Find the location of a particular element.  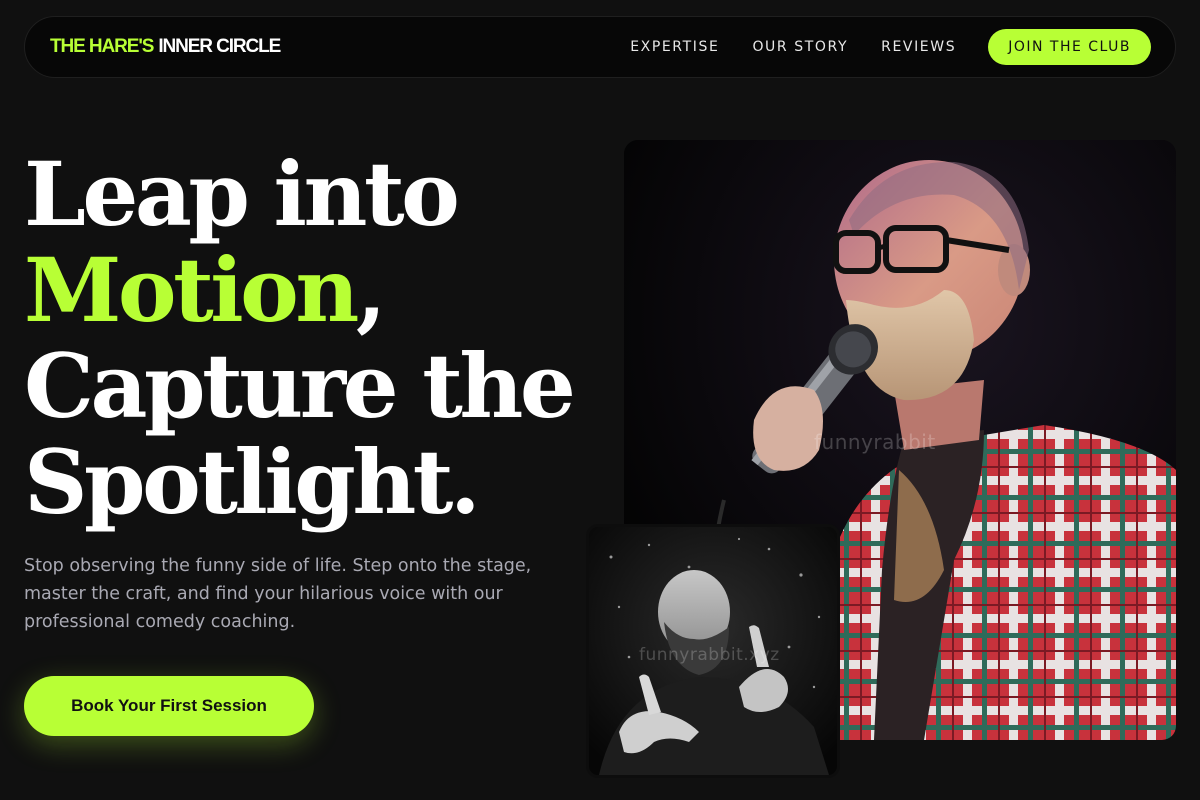

logo-accent-text: THE HARE'S is located at coordinates (102, 46).